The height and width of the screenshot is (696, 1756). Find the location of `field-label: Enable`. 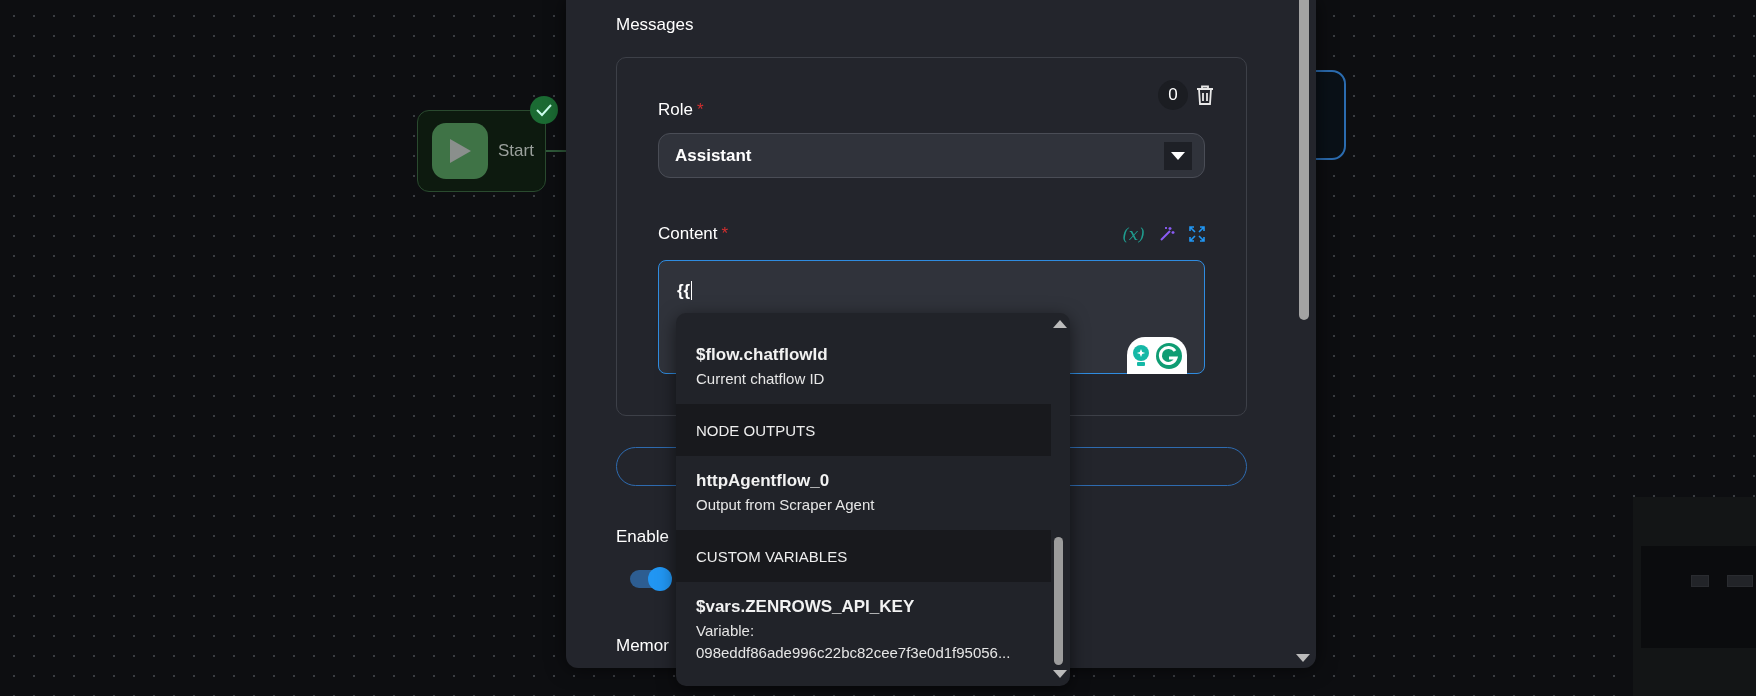

field-label: Enable is located at coordinates (642, 537).